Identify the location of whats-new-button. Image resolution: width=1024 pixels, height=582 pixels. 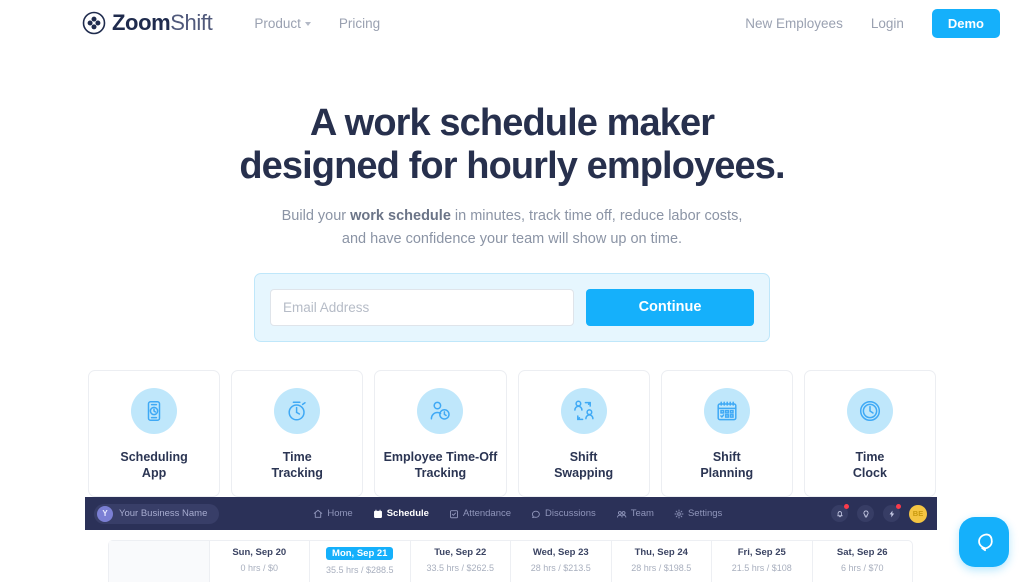
(892, 513).